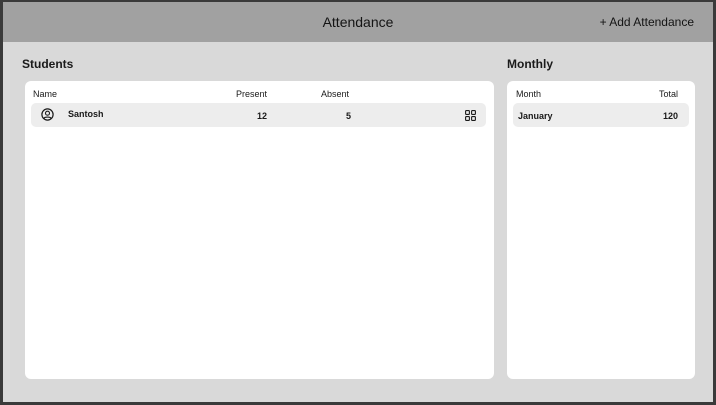 This screenshot has height=405, width=716. I want to click on add-attendance-button: + Add Attendance, so click(647, 22).